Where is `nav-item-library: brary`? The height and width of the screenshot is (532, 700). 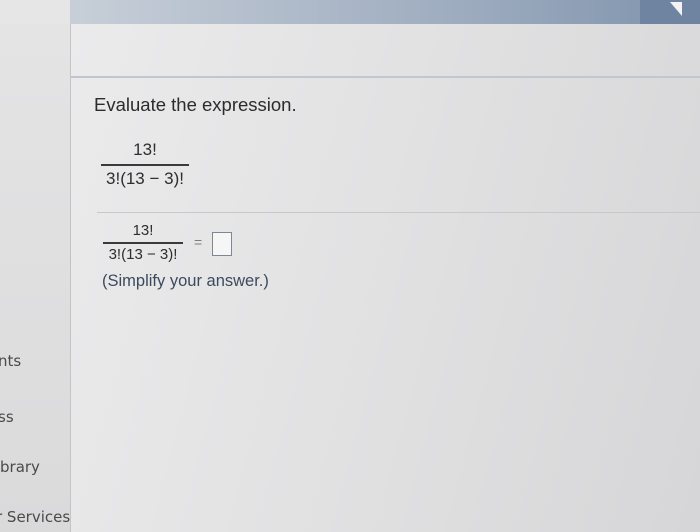 nav-item-library: brary is located at coordinates (20, 467).